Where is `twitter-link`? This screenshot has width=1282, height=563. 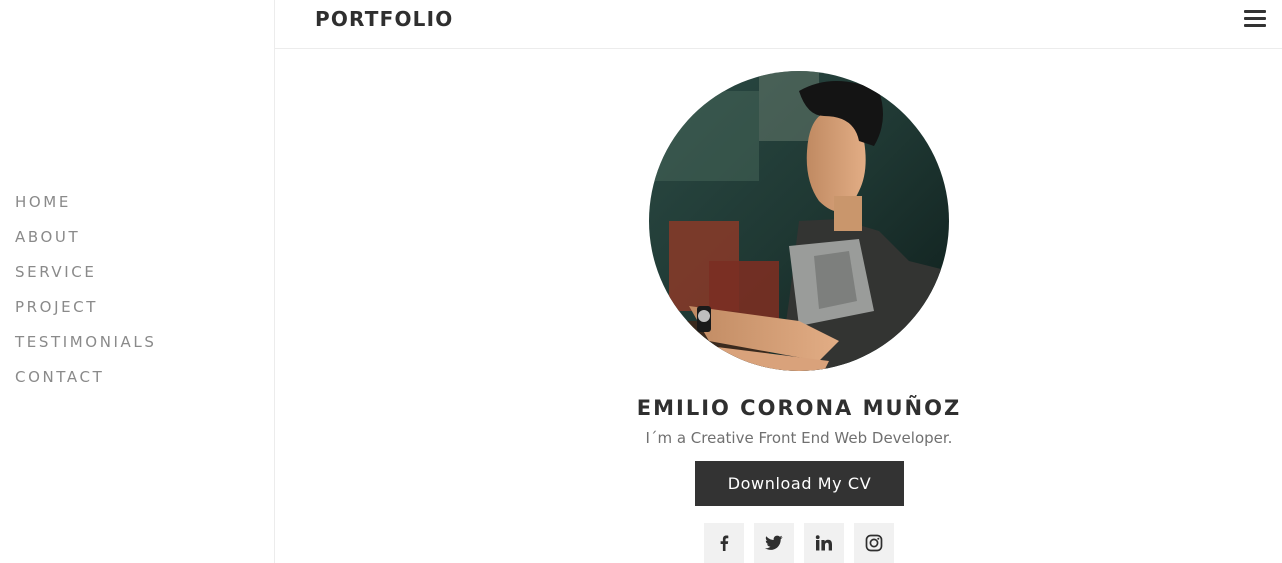
twitter-link is located at coordinates (774, 543).